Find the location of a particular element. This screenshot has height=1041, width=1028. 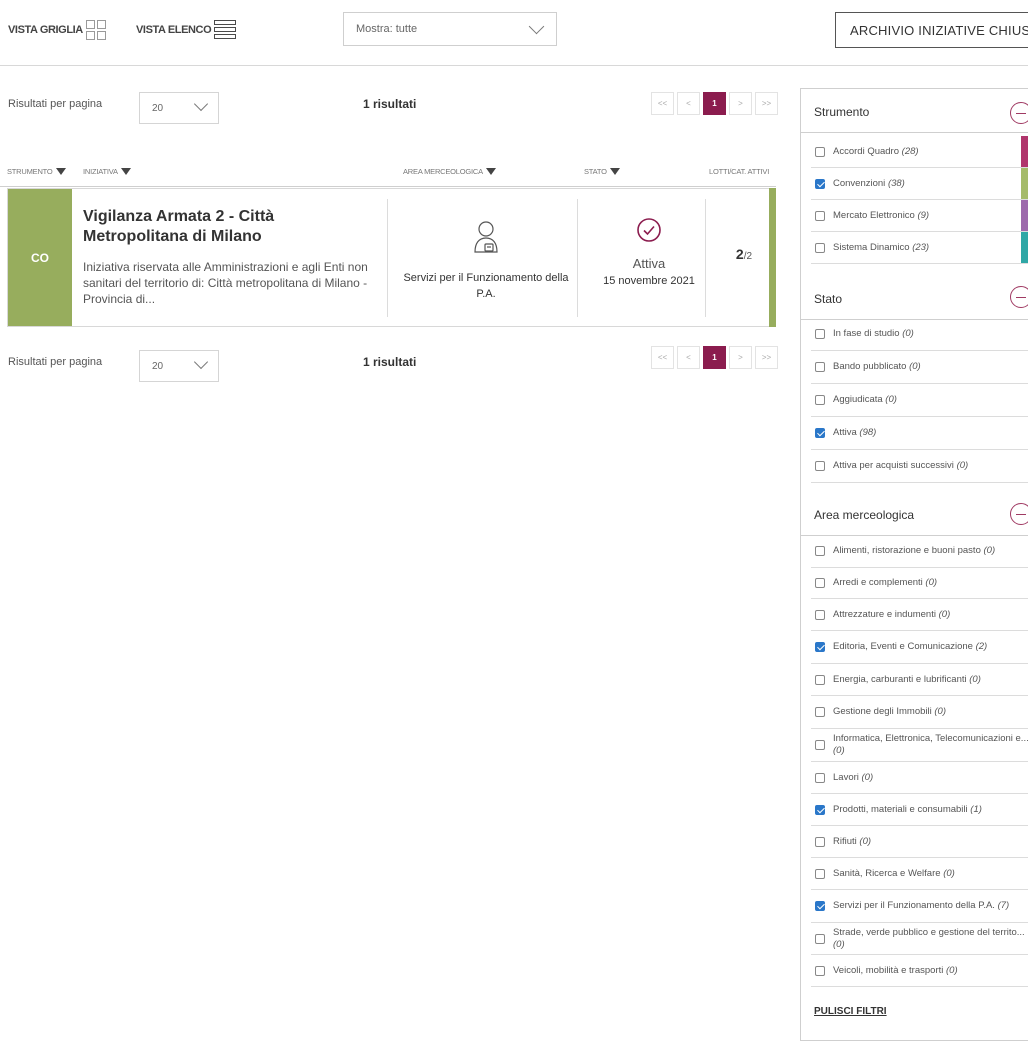

filter-item: Arredi e complementi (0) is located at coordinates (919, 583).